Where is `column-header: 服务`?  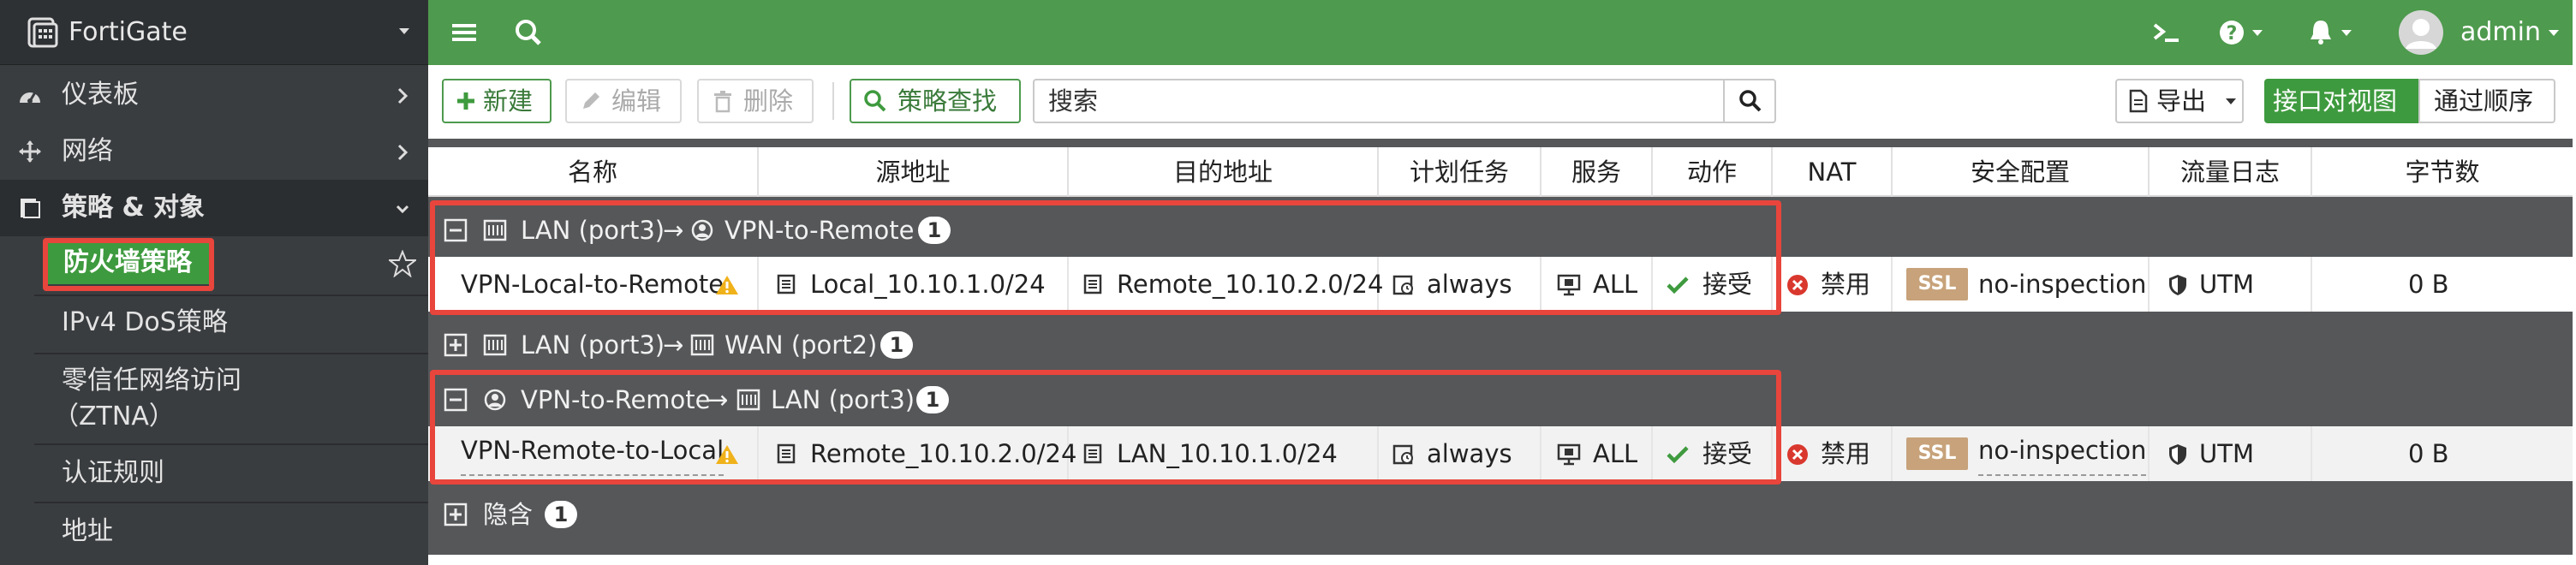
column-header: 服务 is located at coordinates (1597, 172).